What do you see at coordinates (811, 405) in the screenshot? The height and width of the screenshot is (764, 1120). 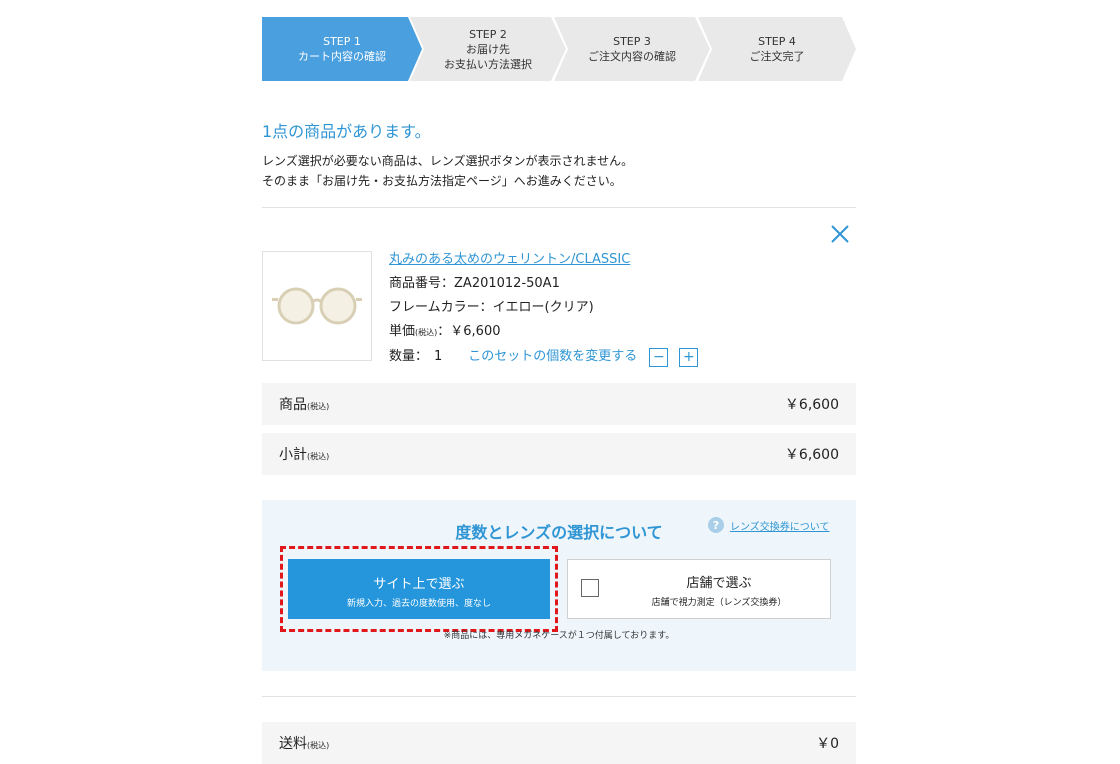 I see `items-total-value: ￥6,600` at bounding box center [811, 405].